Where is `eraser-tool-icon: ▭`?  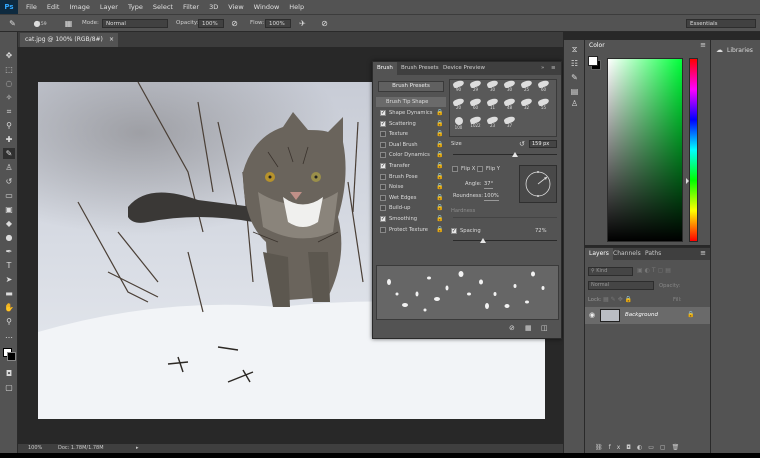 eraser-tool-icon: ▭ is located at coordinates (9, 195).